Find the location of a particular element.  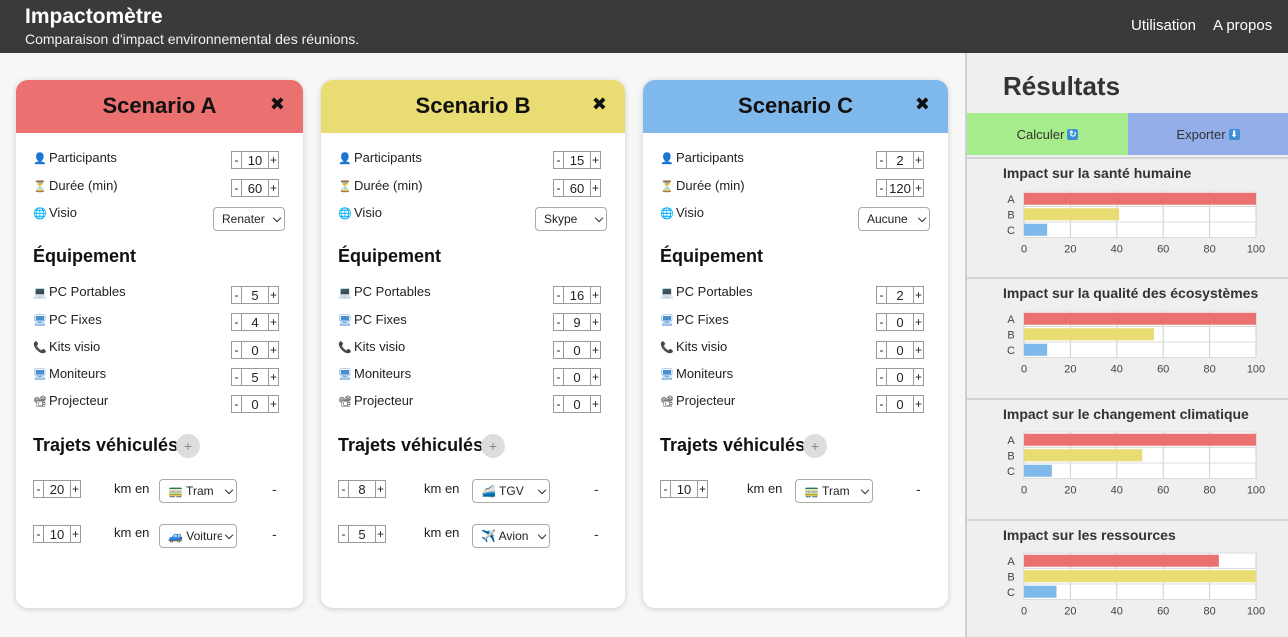

pc-portables-stepper: - 5 + is located at coordinates (255, 295).